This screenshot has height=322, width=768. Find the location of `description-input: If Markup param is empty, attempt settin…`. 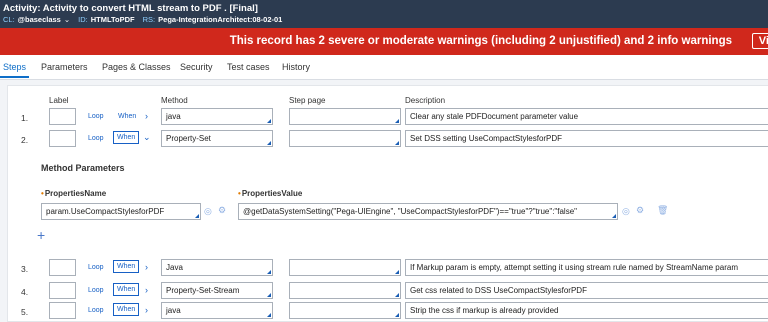

description-input: If Markup param is empty, attempt settin… is located at coordinates (586, 267).